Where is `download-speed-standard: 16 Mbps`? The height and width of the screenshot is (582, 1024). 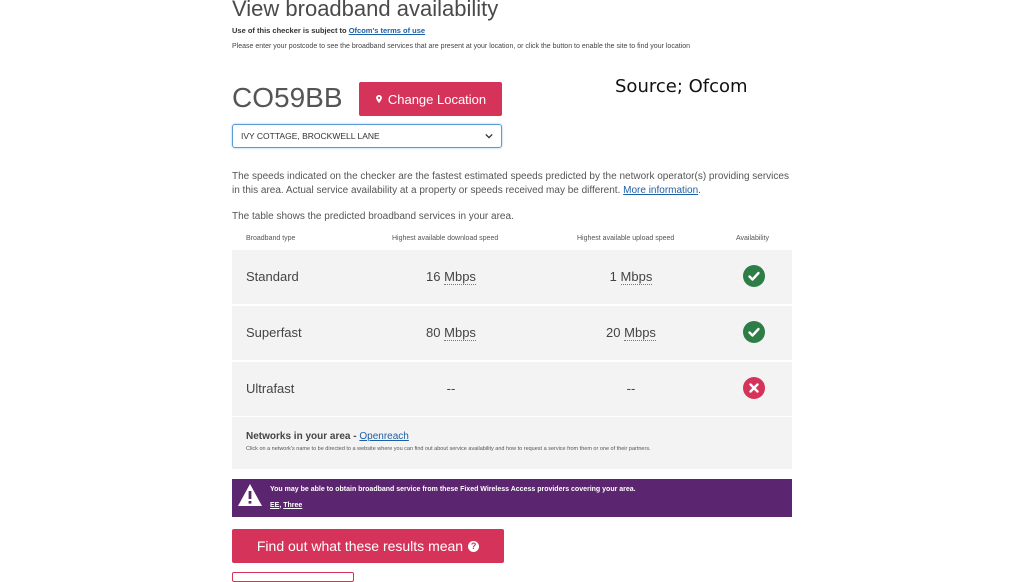
download-speed-standard: 16 Mbps is located at coordinates (451, 277).